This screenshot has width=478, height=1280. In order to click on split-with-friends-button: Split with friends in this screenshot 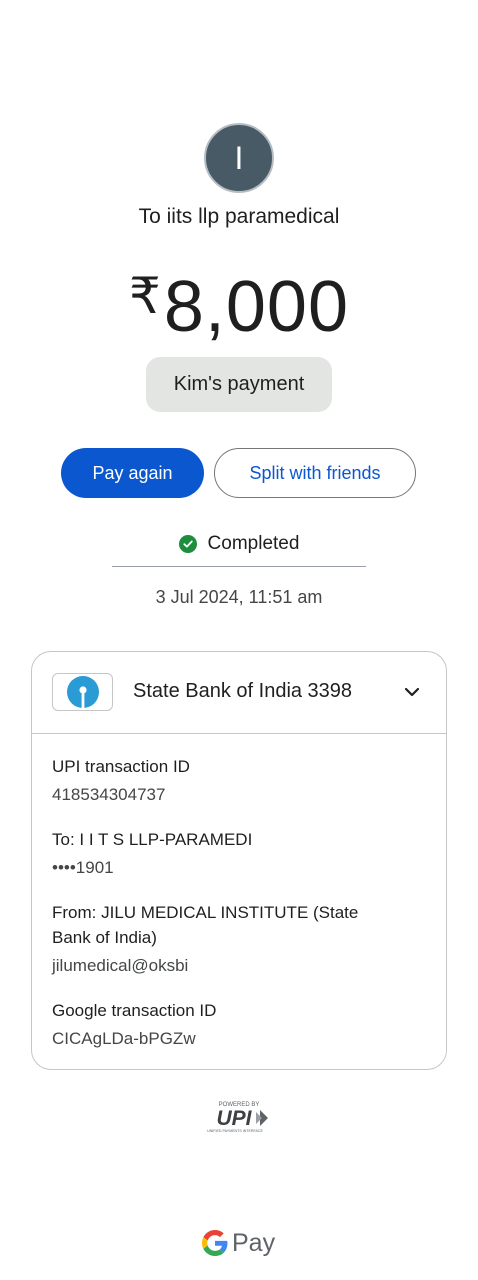, I will do `click(315, 473)`.